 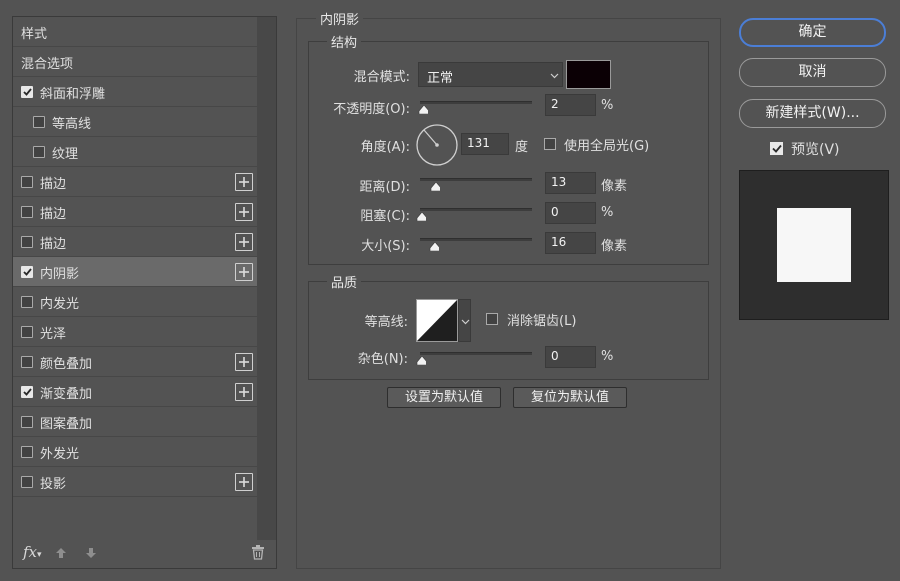 I want to click on distance-input: 13, so click(x=570, y=183).